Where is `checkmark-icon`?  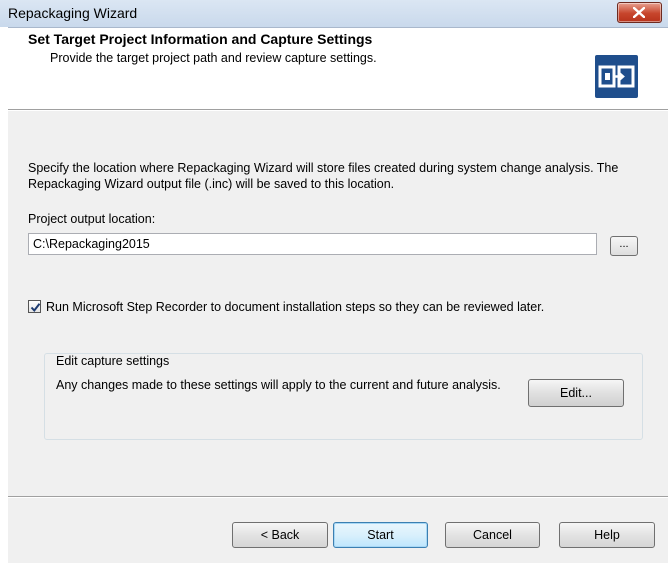
checkmark-icon is located at coordinates (35, 308).